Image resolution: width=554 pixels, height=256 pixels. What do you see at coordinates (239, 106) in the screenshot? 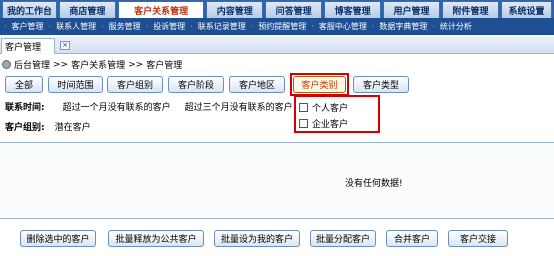
I see `contact-time-option-3-months: 超过三个月没有联系的客户` at bounding box center [239, 106].